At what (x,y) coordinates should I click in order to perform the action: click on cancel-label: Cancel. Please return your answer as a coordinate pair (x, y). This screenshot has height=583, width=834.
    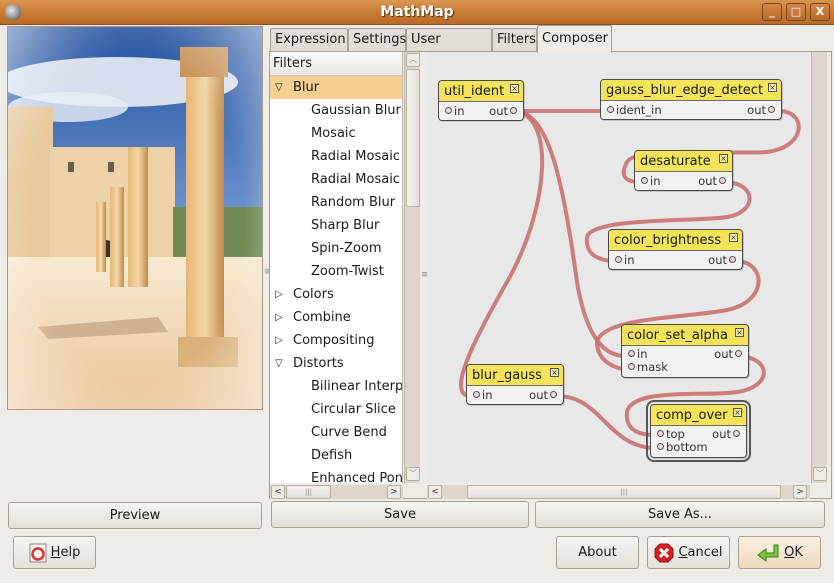
    Looking at the image, I should click on (700, 552).